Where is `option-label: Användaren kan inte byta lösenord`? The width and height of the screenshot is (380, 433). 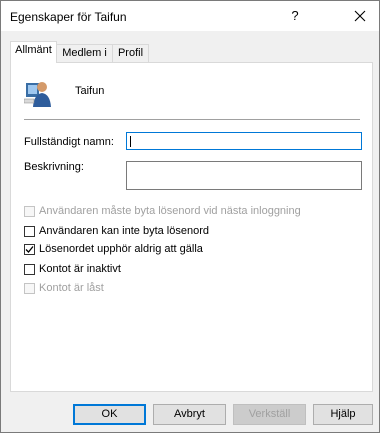
option-label: Användaren kan inte byta lösenord is located at coordinates (124, 231).